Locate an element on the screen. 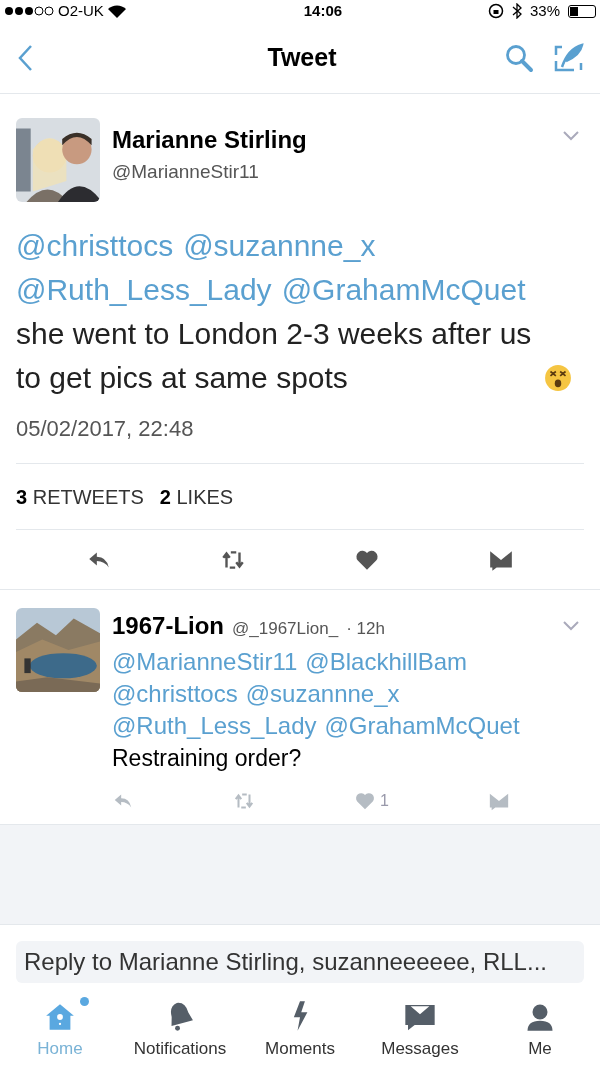  author-handle: @MarianneStir11 is located at coordinates (331, 172).